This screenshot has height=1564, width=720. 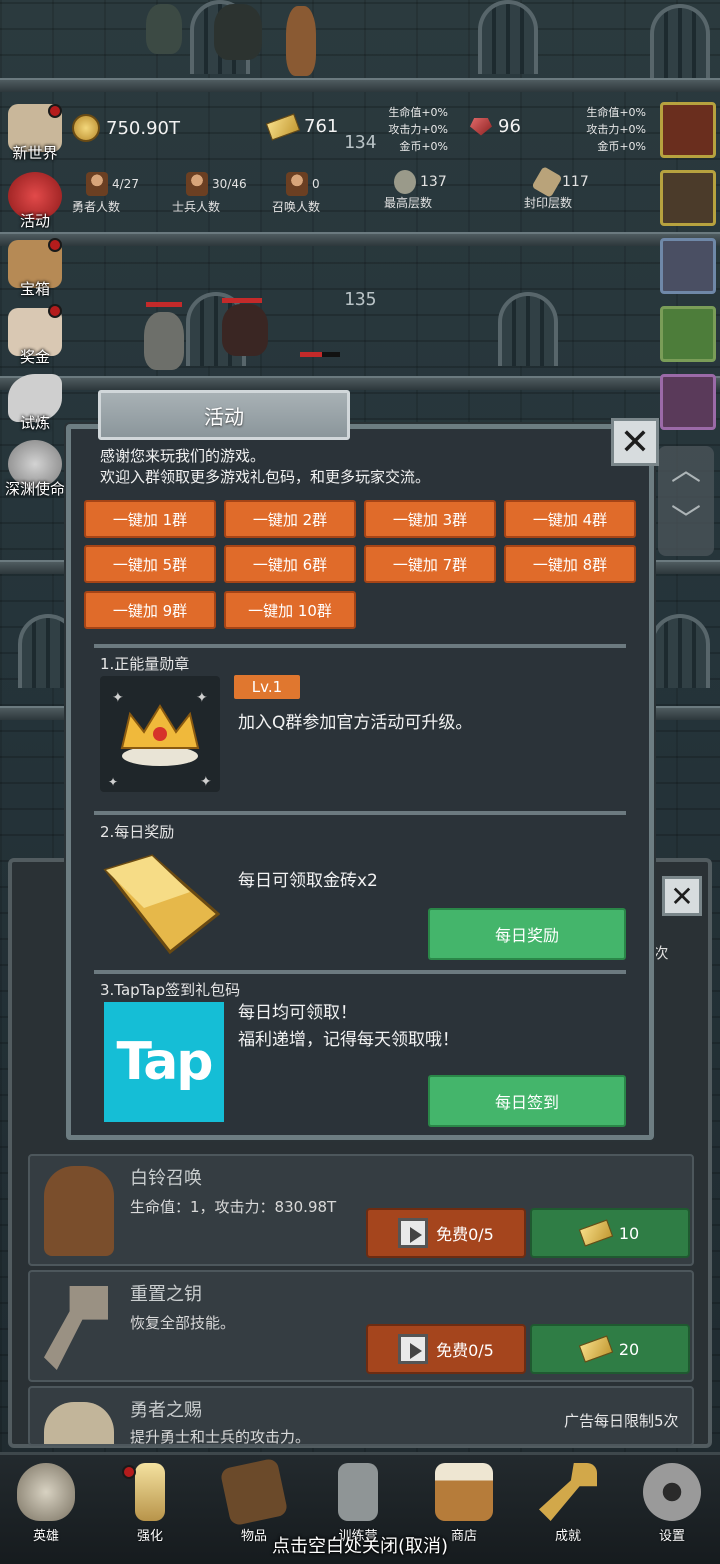 What do you see at coordinates (183, 1323) in the screenshot?
I see `shop-item-desc: 恢复全部技能。` at bounding box center [183, 1323].